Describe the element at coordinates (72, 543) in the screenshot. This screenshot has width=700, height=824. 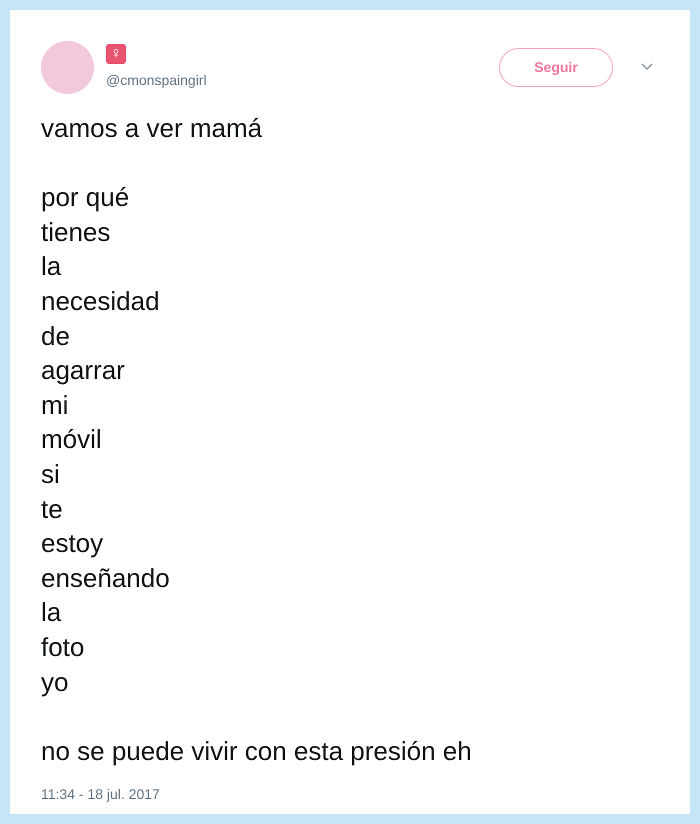
I see `tweet-line: estoy` at that location.